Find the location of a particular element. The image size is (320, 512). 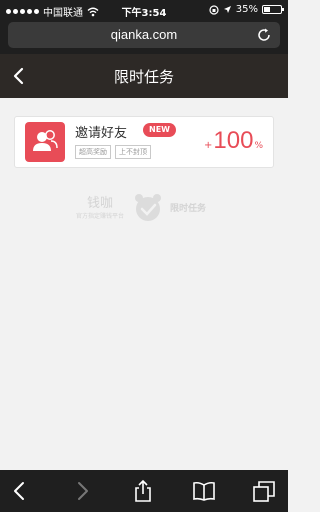

forward-arrow-icon is located at coordinates (82, 491).